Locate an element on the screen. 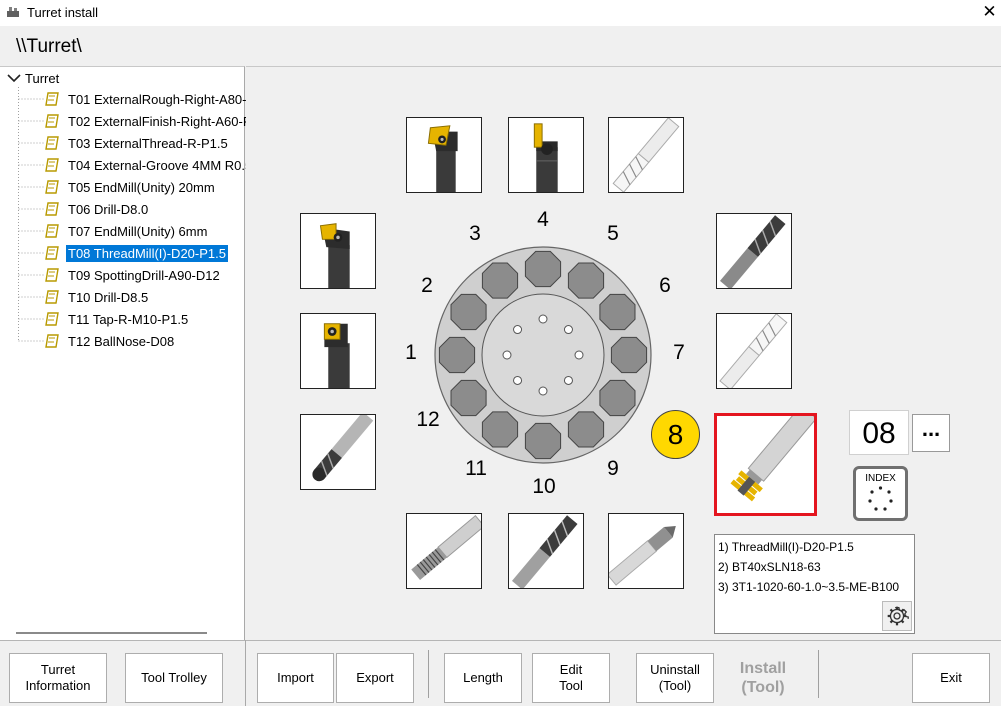 The image size is (1001, 706). turret-information-button: Turret Information is located at coordinates (58, 678).